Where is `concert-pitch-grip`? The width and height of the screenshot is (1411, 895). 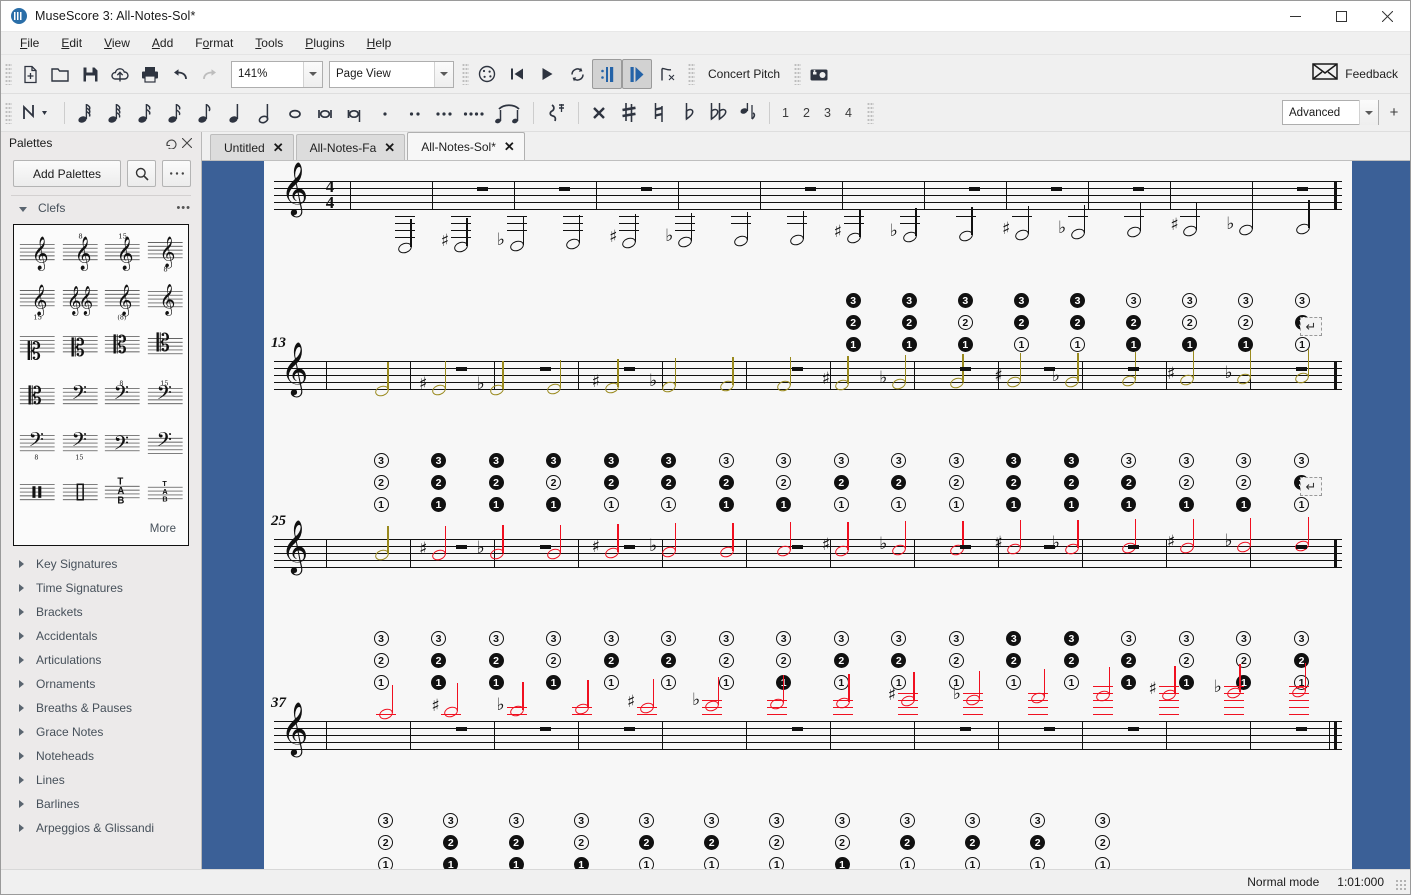 concert-pitch-grip is located at coordinates (691, 74).